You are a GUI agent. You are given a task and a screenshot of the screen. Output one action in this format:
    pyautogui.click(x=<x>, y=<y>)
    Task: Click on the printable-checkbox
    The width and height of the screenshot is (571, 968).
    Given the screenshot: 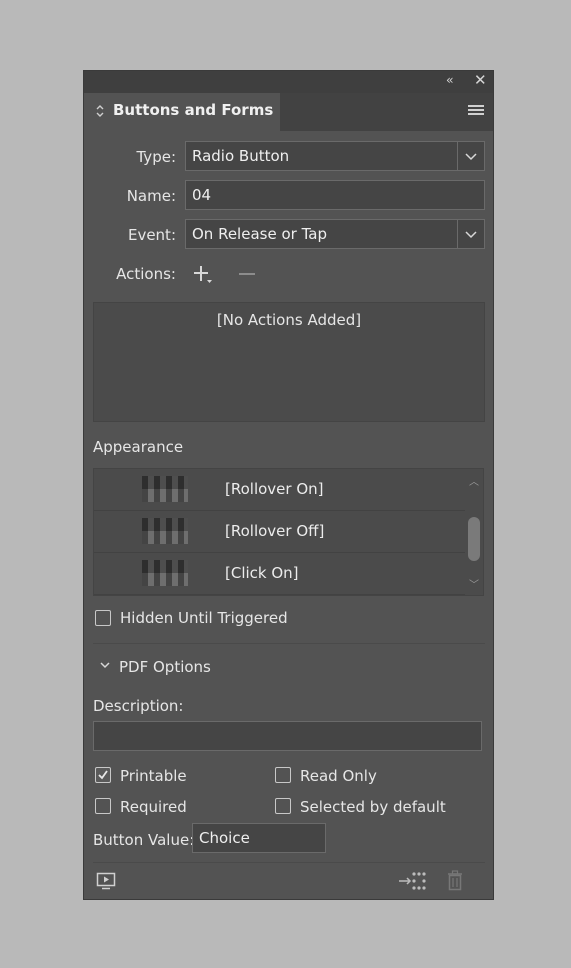 What is the action you would take?
    pyautogui.click(x=103, y=775)
    